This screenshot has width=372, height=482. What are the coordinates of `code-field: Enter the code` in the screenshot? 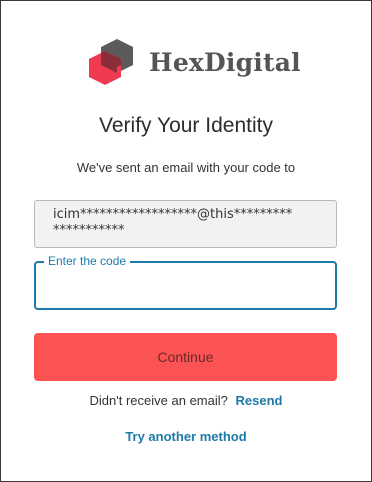 It's located at (185, 282).